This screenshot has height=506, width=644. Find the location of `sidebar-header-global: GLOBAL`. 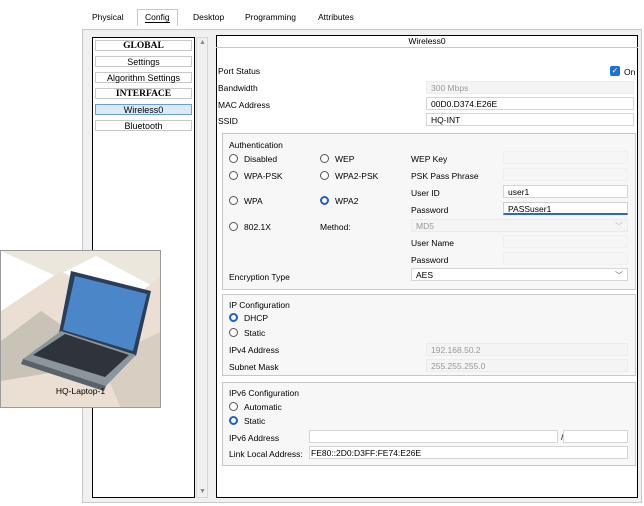

sidebar-header-global: GLOBAL is located at coordinates (143, 45).